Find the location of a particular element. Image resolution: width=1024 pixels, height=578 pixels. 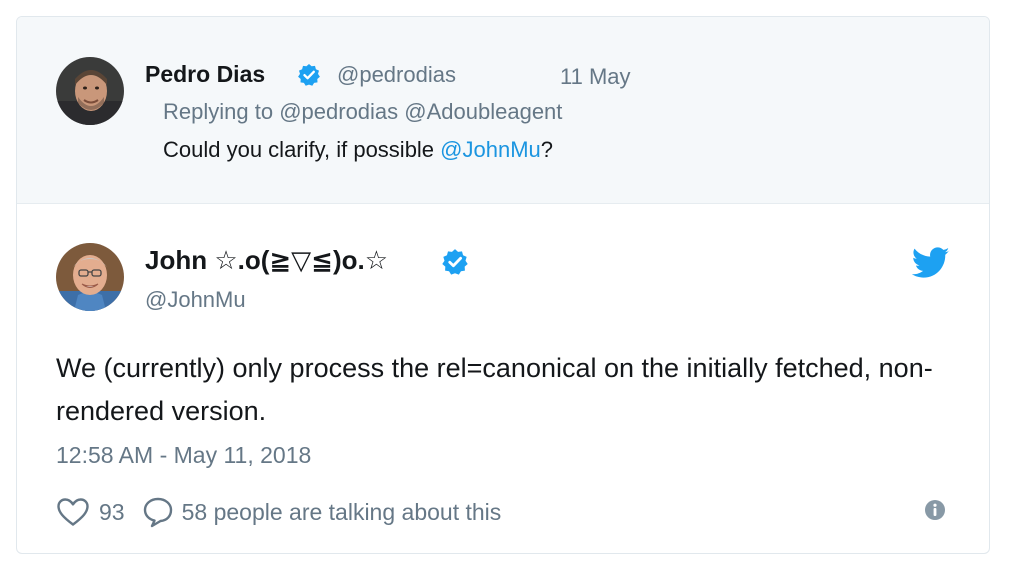

parent-tweet-text: Could you clarify, if possible @JohnMu? is located at coordinates (358, 150).